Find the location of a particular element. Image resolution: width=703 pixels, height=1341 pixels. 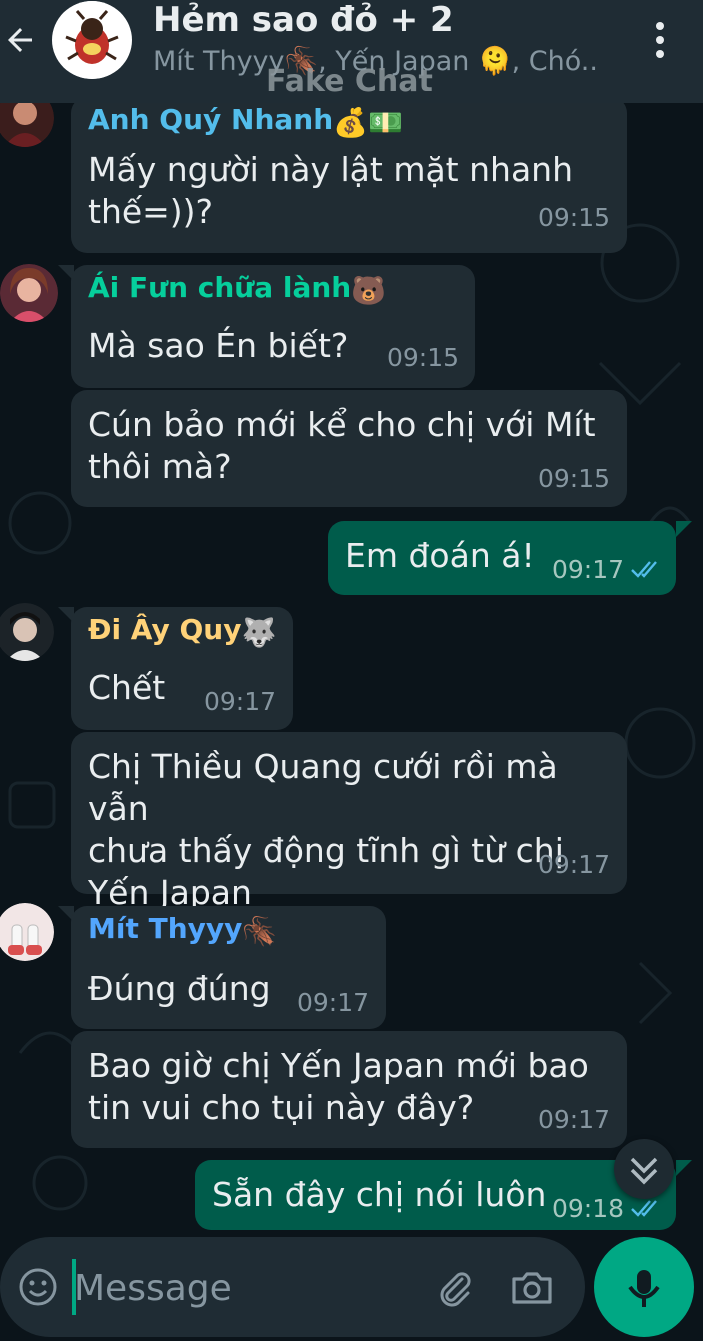

scroll-to-bottom-button is located at coordinates (644, 1169).